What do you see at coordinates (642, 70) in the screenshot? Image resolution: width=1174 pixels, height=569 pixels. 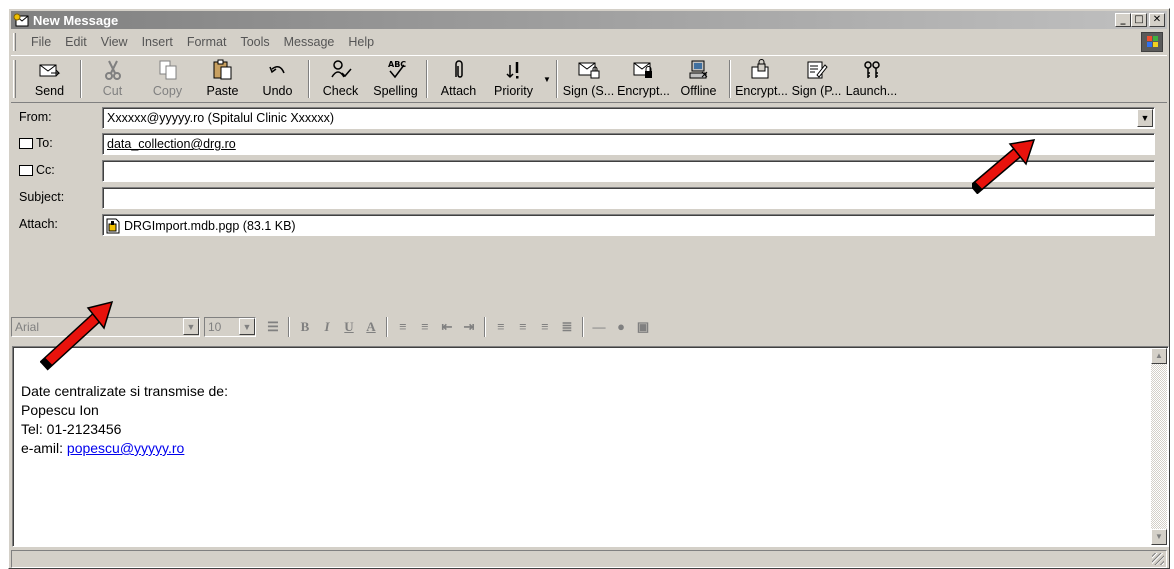 I see `encrypt-icon` at bounding box center [642, 70].